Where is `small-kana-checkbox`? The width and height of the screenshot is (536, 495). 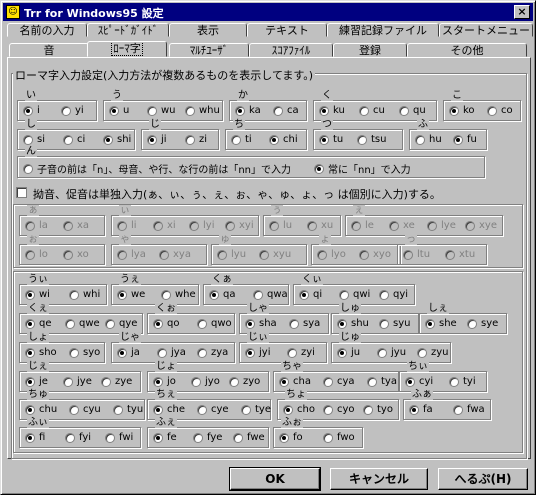
small-kana-checkbox is located at coordinates (21, 192).